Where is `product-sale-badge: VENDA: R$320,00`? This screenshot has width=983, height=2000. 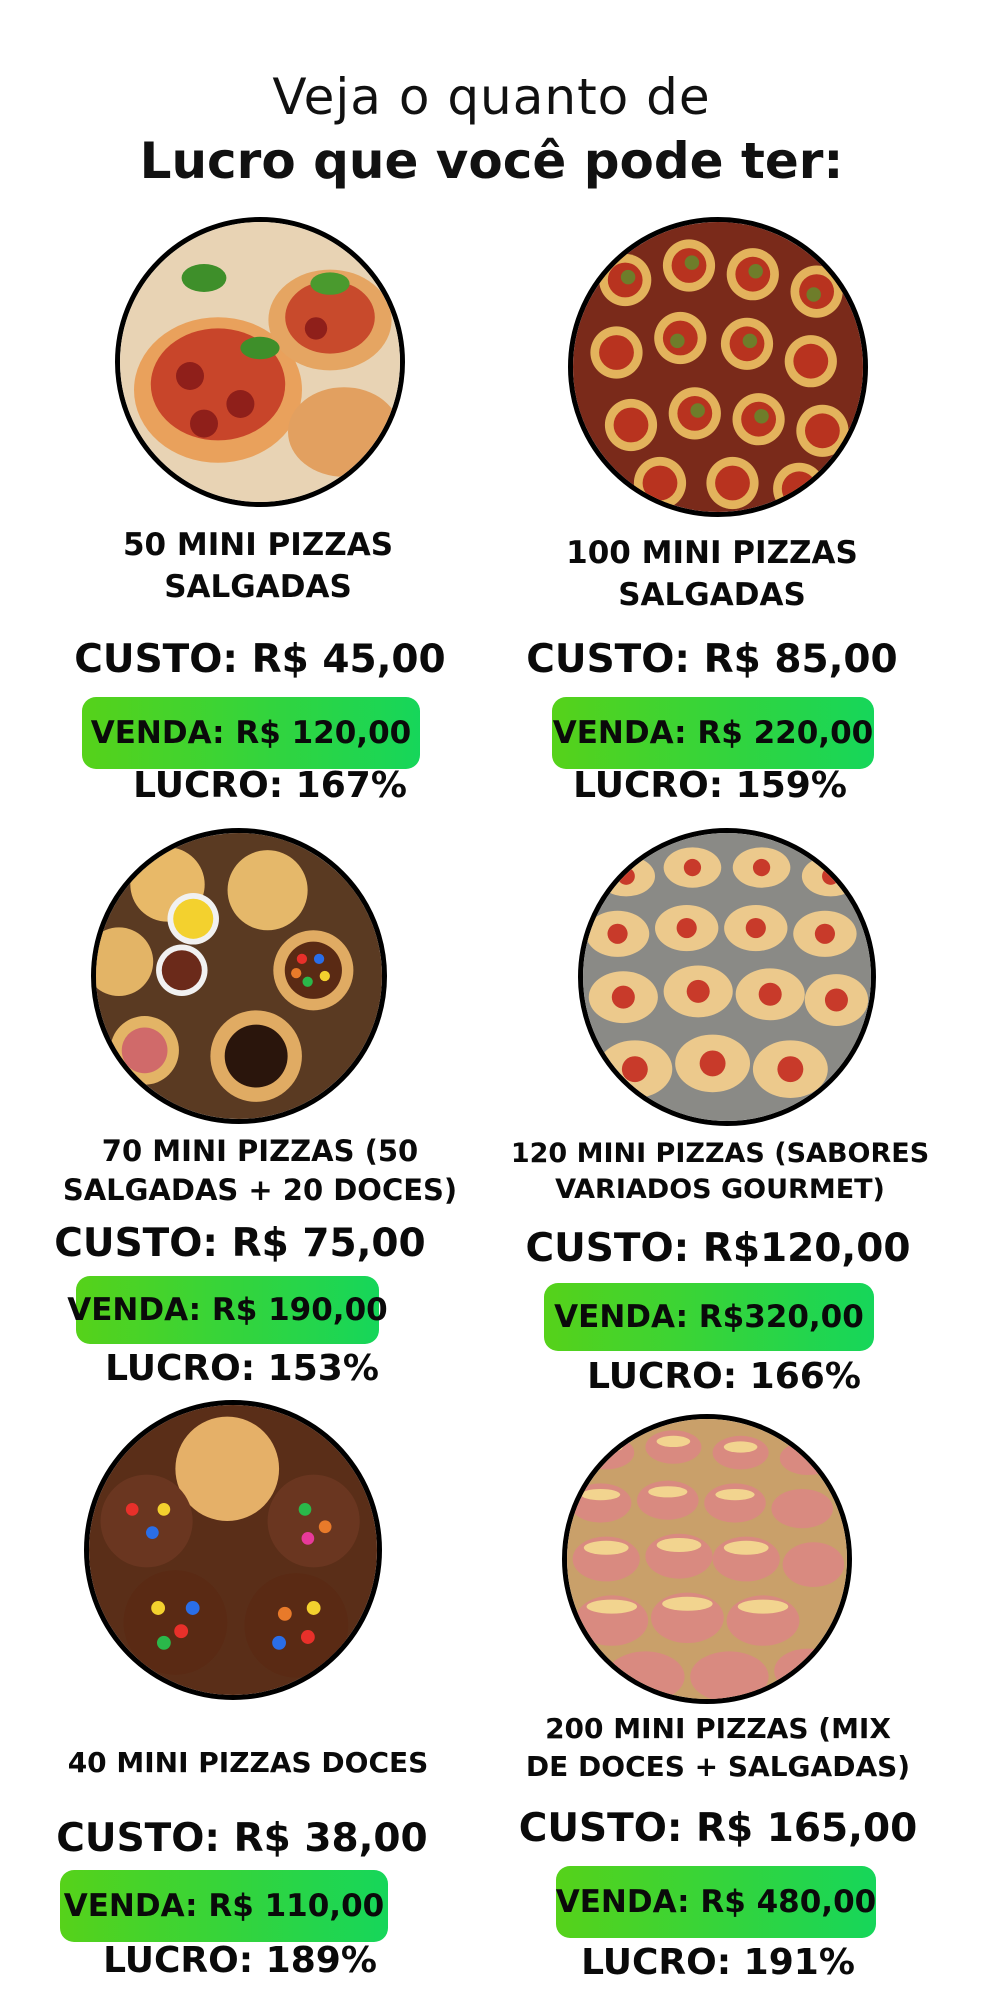
product-sale-badge: VENDA: R$320,00 is located at coordinates (709, 1317).